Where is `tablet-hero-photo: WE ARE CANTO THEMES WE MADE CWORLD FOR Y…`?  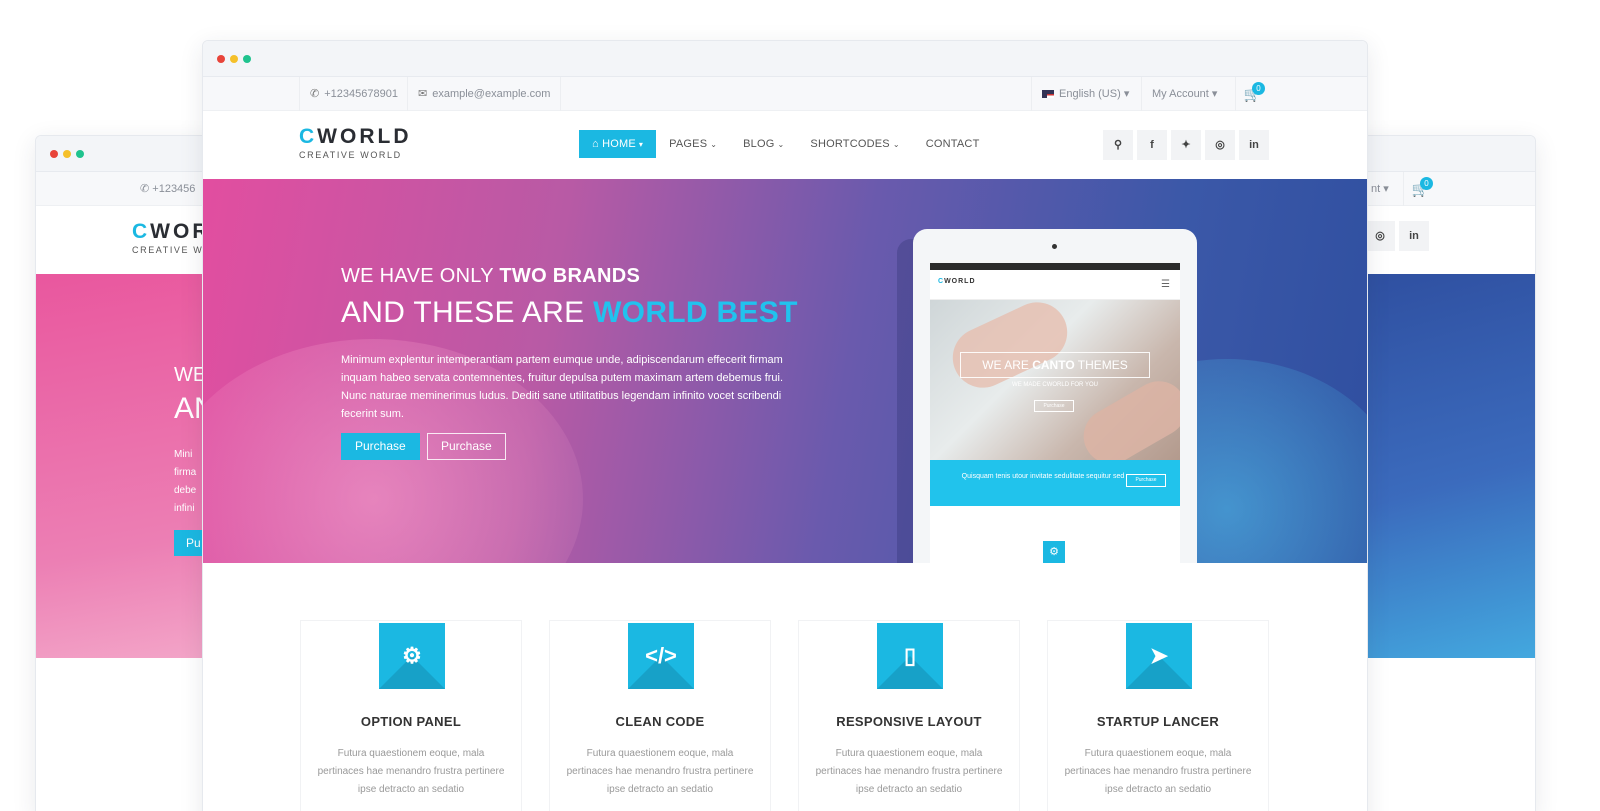
tablet-hero-photo: WE ARE CANTO THEMES WE MADE CWORLD FOR Y… is located at coordinates (1055, 383).